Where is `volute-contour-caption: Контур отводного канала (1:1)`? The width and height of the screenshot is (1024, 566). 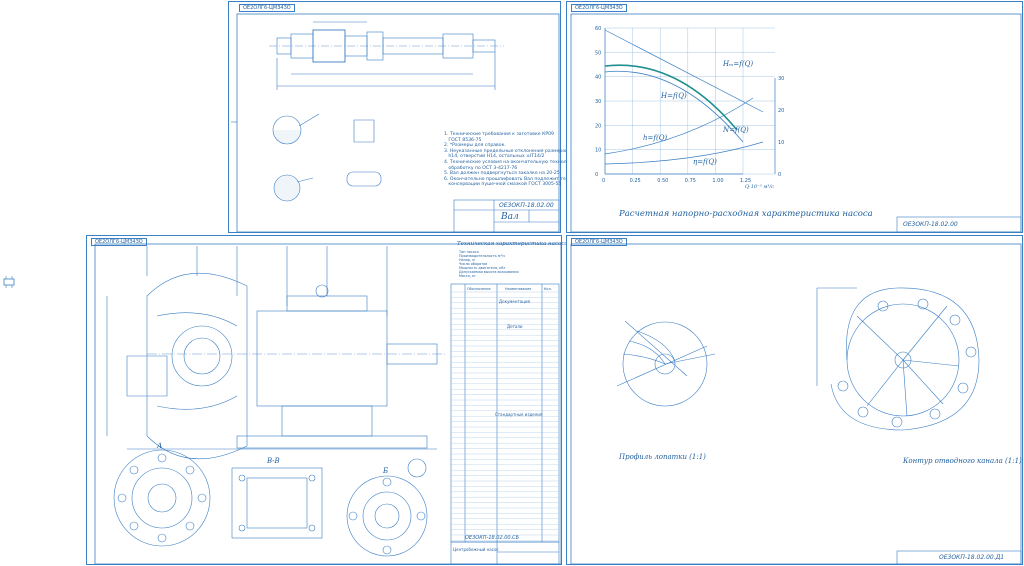 volute-contour-caption: Контур отводного канала (1:1) is located at coordinates (962, 461).